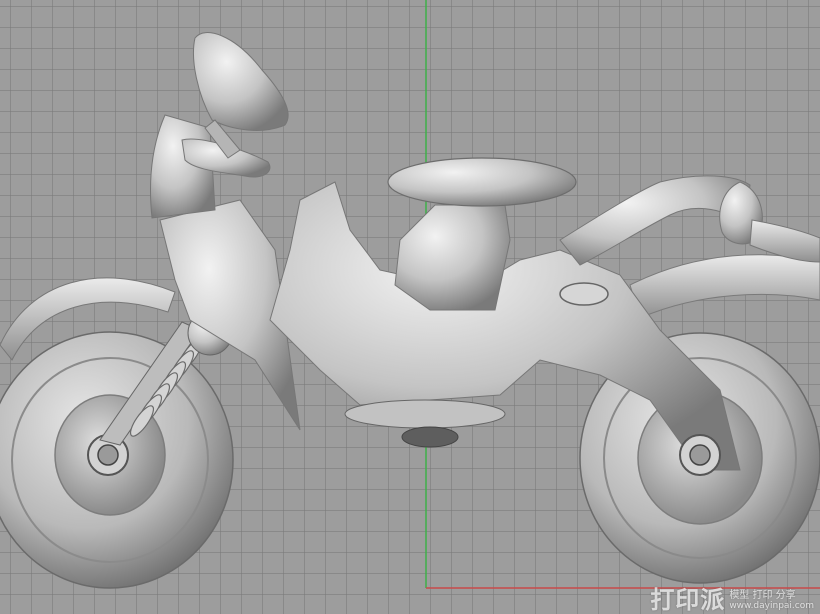  I want to click on mirror, so click(241, 81).